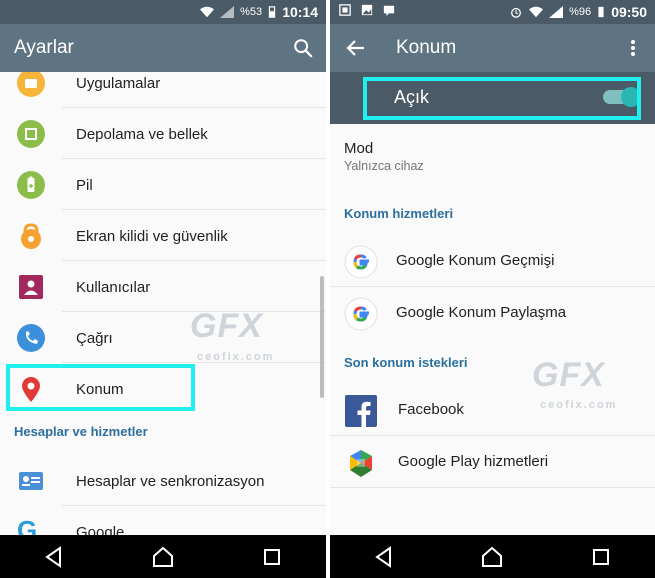 The width and height of the screenshot is (655, 578). Describe the element at coordinates (356, 48) in the screenshot. I see `back-arrow-icon` at that location.